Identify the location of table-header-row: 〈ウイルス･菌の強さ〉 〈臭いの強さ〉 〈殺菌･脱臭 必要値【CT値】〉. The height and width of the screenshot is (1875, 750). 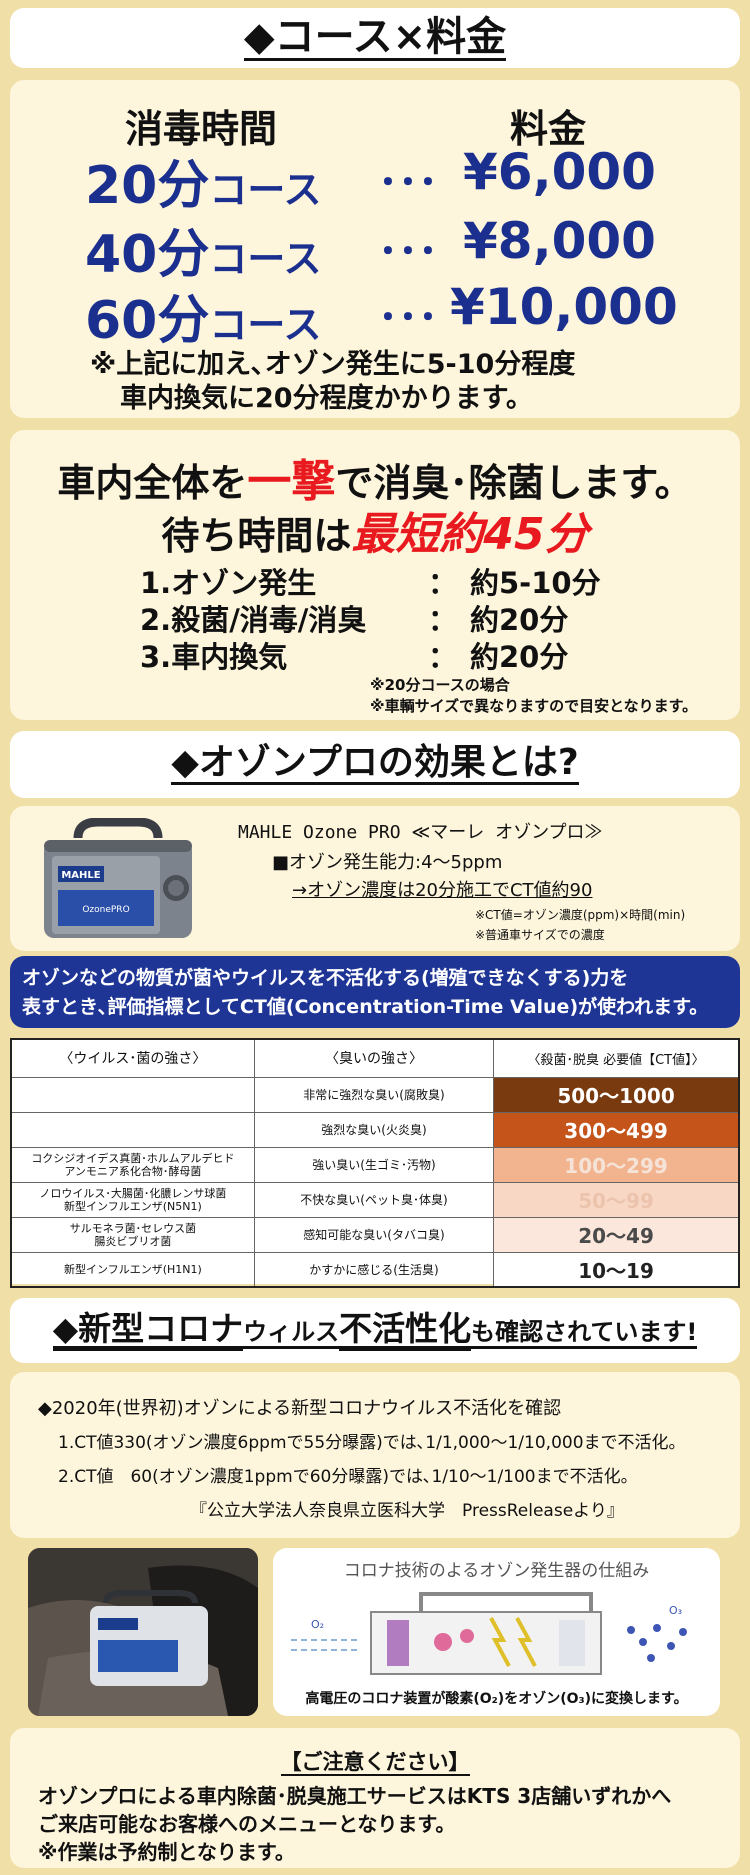
(375, 1058).